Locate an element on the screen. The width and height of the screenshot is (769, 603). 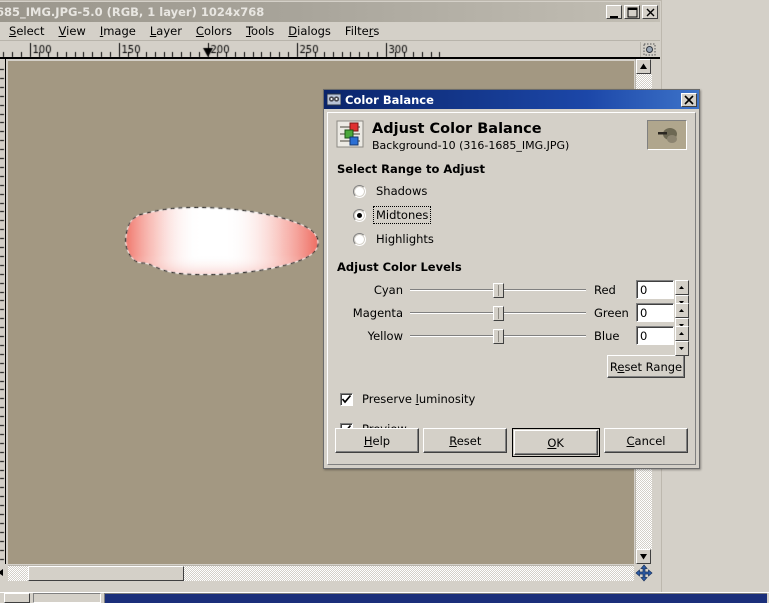
spinner-blue-up is located at coordinates (682, 333).